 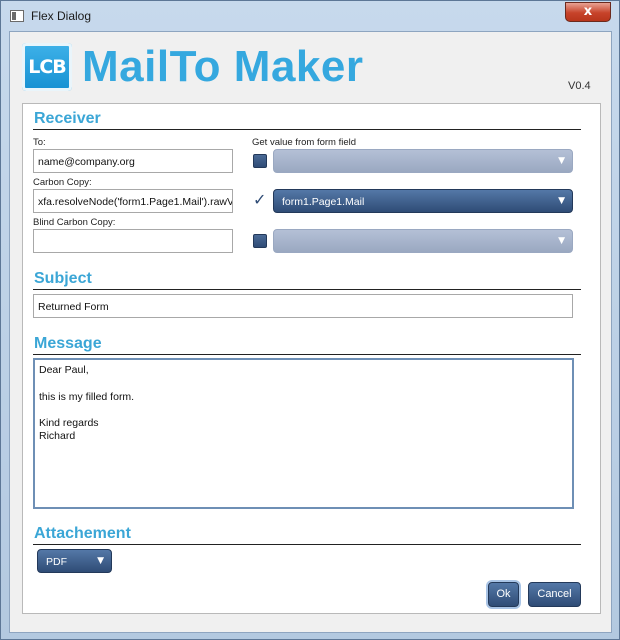 What do you see at coordinates (61, 16) in the screenshot?
I see `window-title: Flex Dialog` at bounding box center [61, 16].